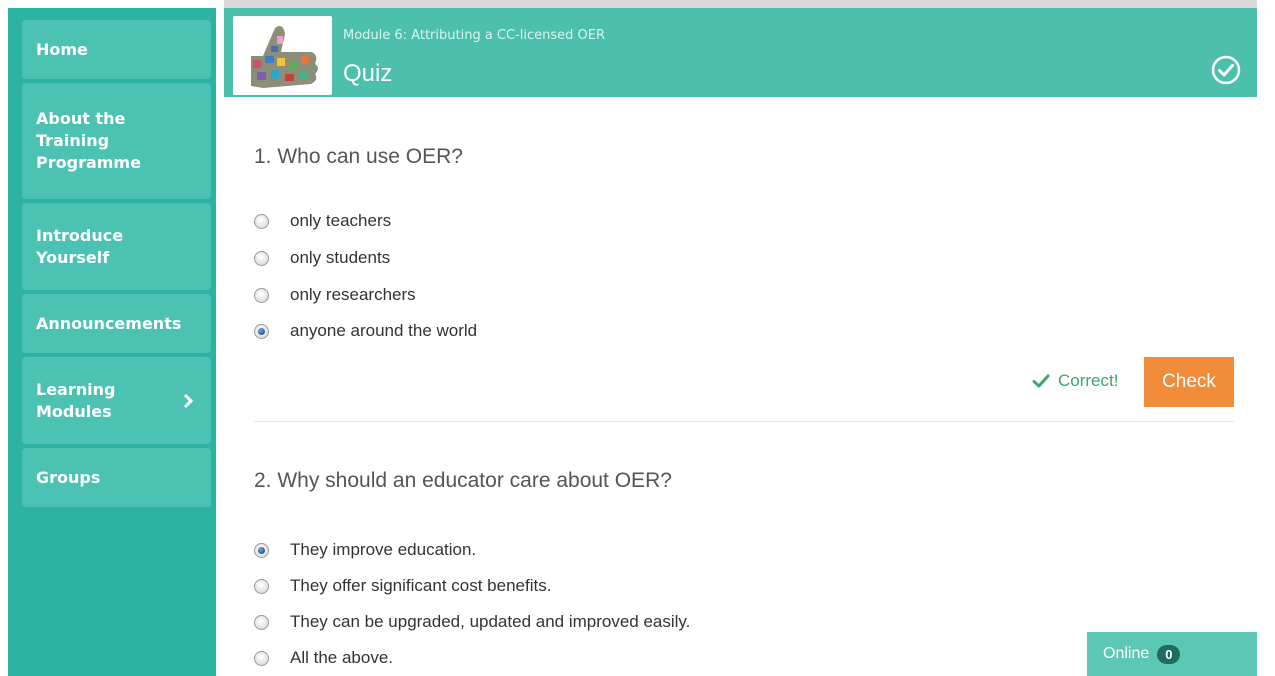 The width and height of the screenshot is (1275, 676). What do you see at coordinates (116, 49) in the screenshot?
I see `sidebar-item-home: Home` at bounding box center [116, 49].